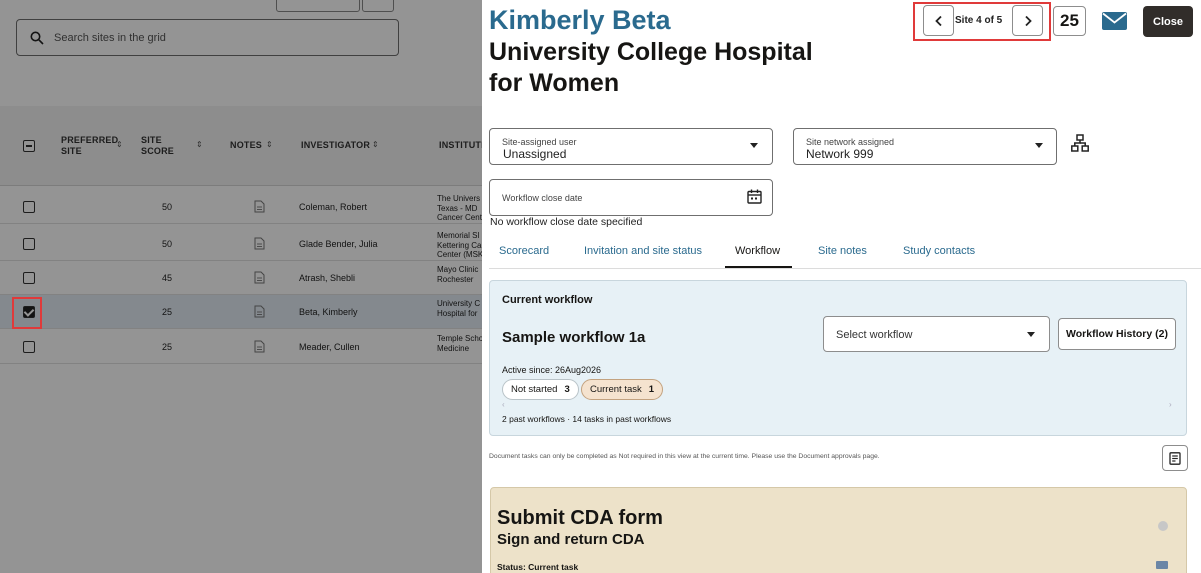 Image resolution: width=1201 pixels, height=573 pixels. Describe the element at coordinates (459, 208) in the screenshot. I see `institution-cell: The Univers Texas - MD Cancer Cent` at that location.